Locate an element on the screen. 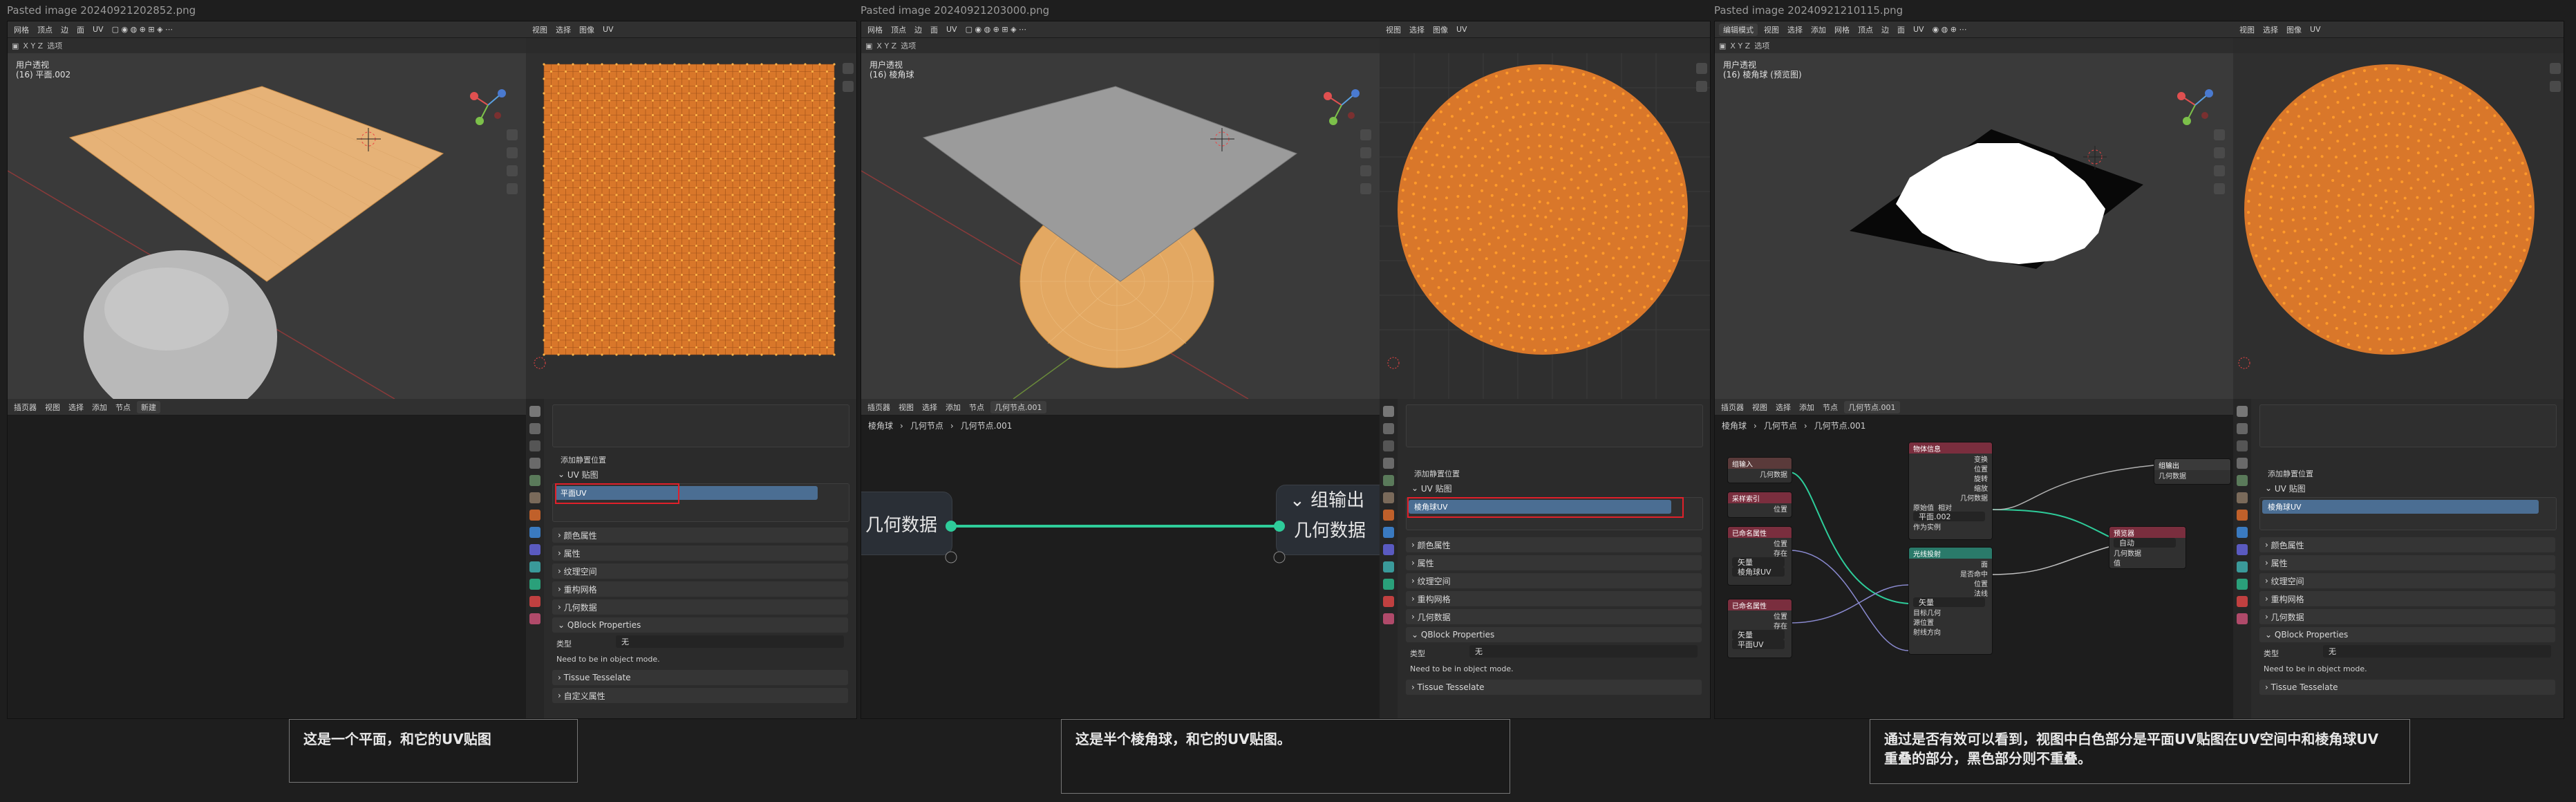 This screenshot has height=802, width=2576. custom-props-section: › 自定义属性 is located at coordinates (700, 695).